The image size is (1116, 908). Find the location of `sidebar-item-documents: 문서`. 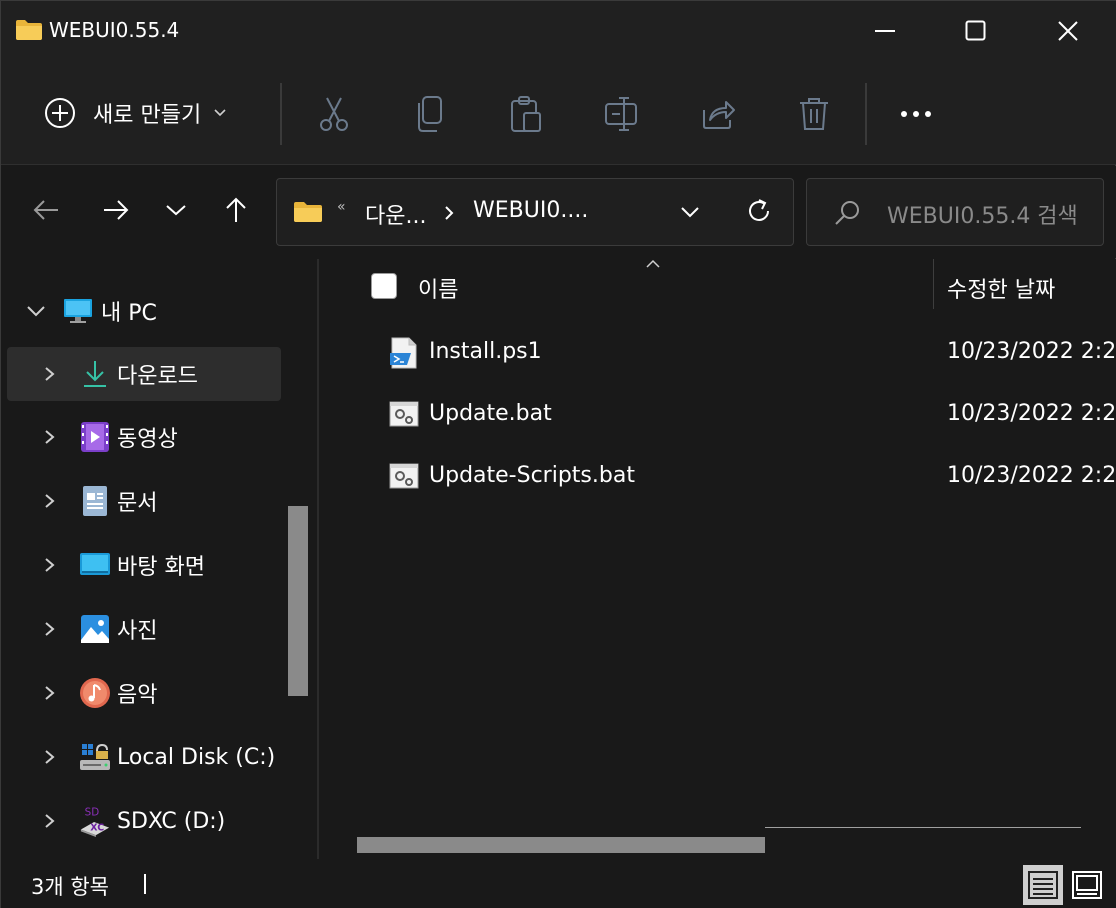

sidebar-item-documents: 문서 is located at coordinates (144, 501).